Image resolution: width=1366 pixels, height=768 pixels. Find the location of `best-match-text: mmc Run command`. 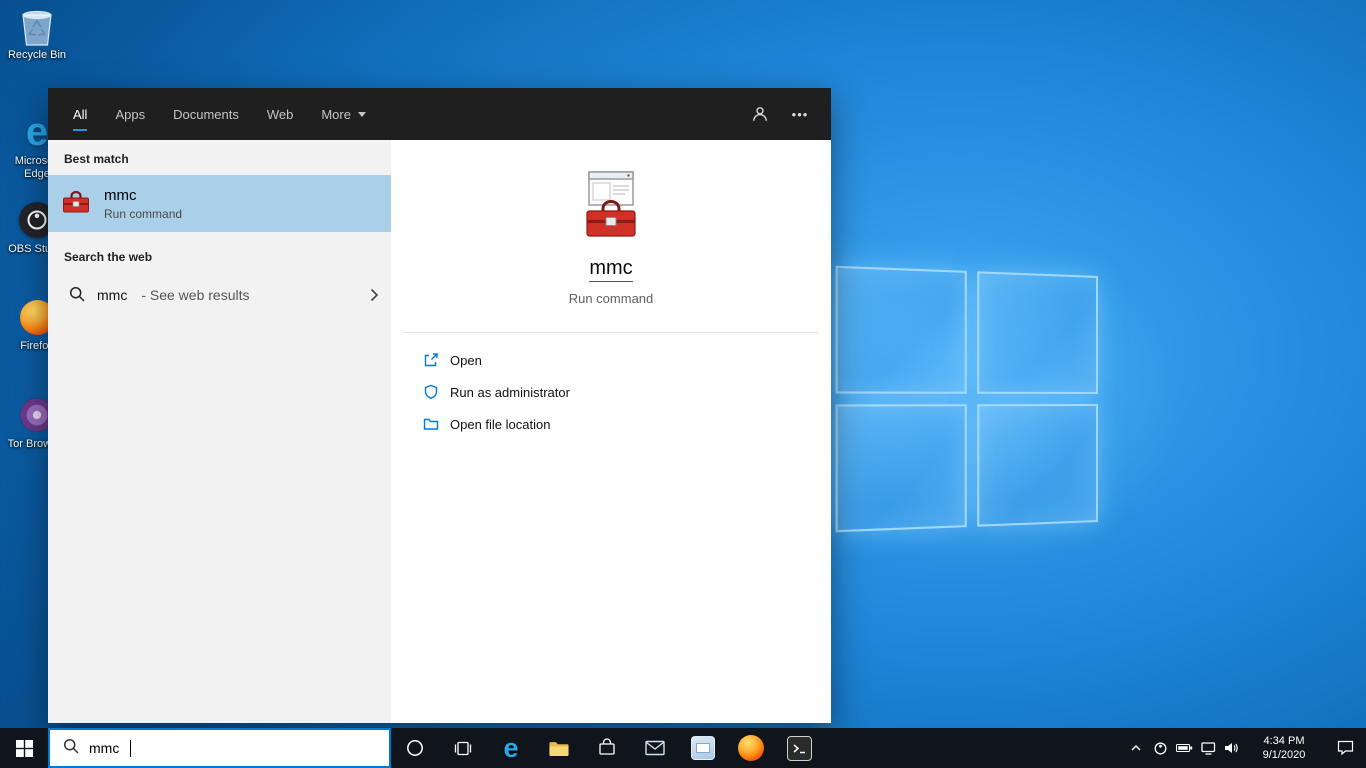

best-match-text: mmc Run command is located at coordinates (143, 204).